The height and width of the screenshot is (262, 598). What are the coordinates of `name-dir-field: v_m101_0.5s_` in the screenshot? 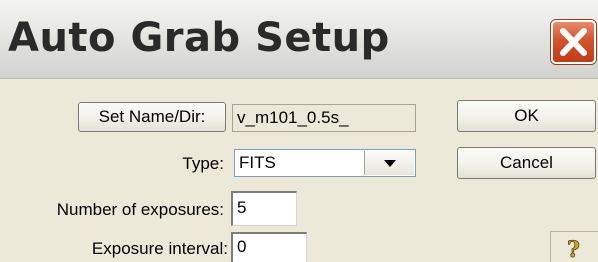 It's located at (324, 118).